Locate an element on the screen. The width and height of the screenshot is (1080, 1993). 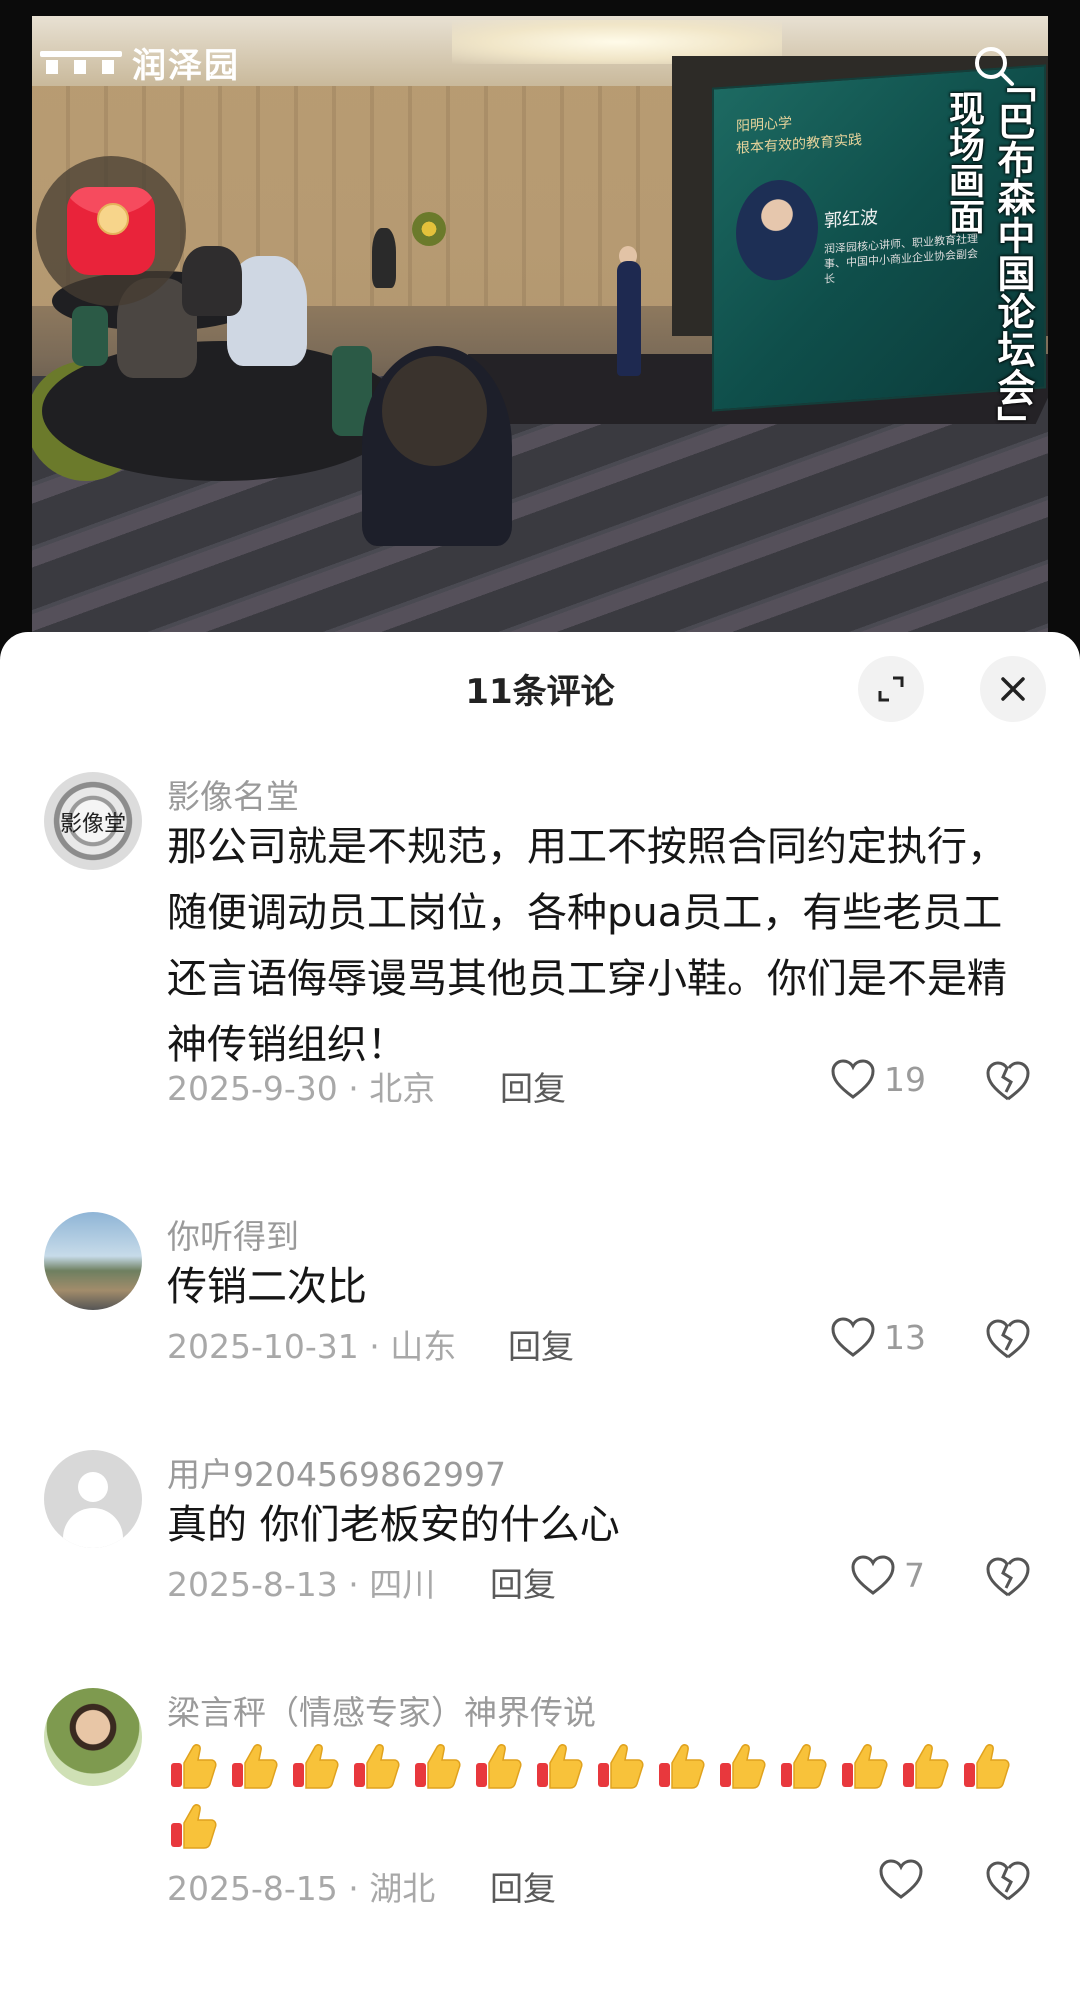
screen-heading-1: 阳明心学 is located at coordinates (764, 125).